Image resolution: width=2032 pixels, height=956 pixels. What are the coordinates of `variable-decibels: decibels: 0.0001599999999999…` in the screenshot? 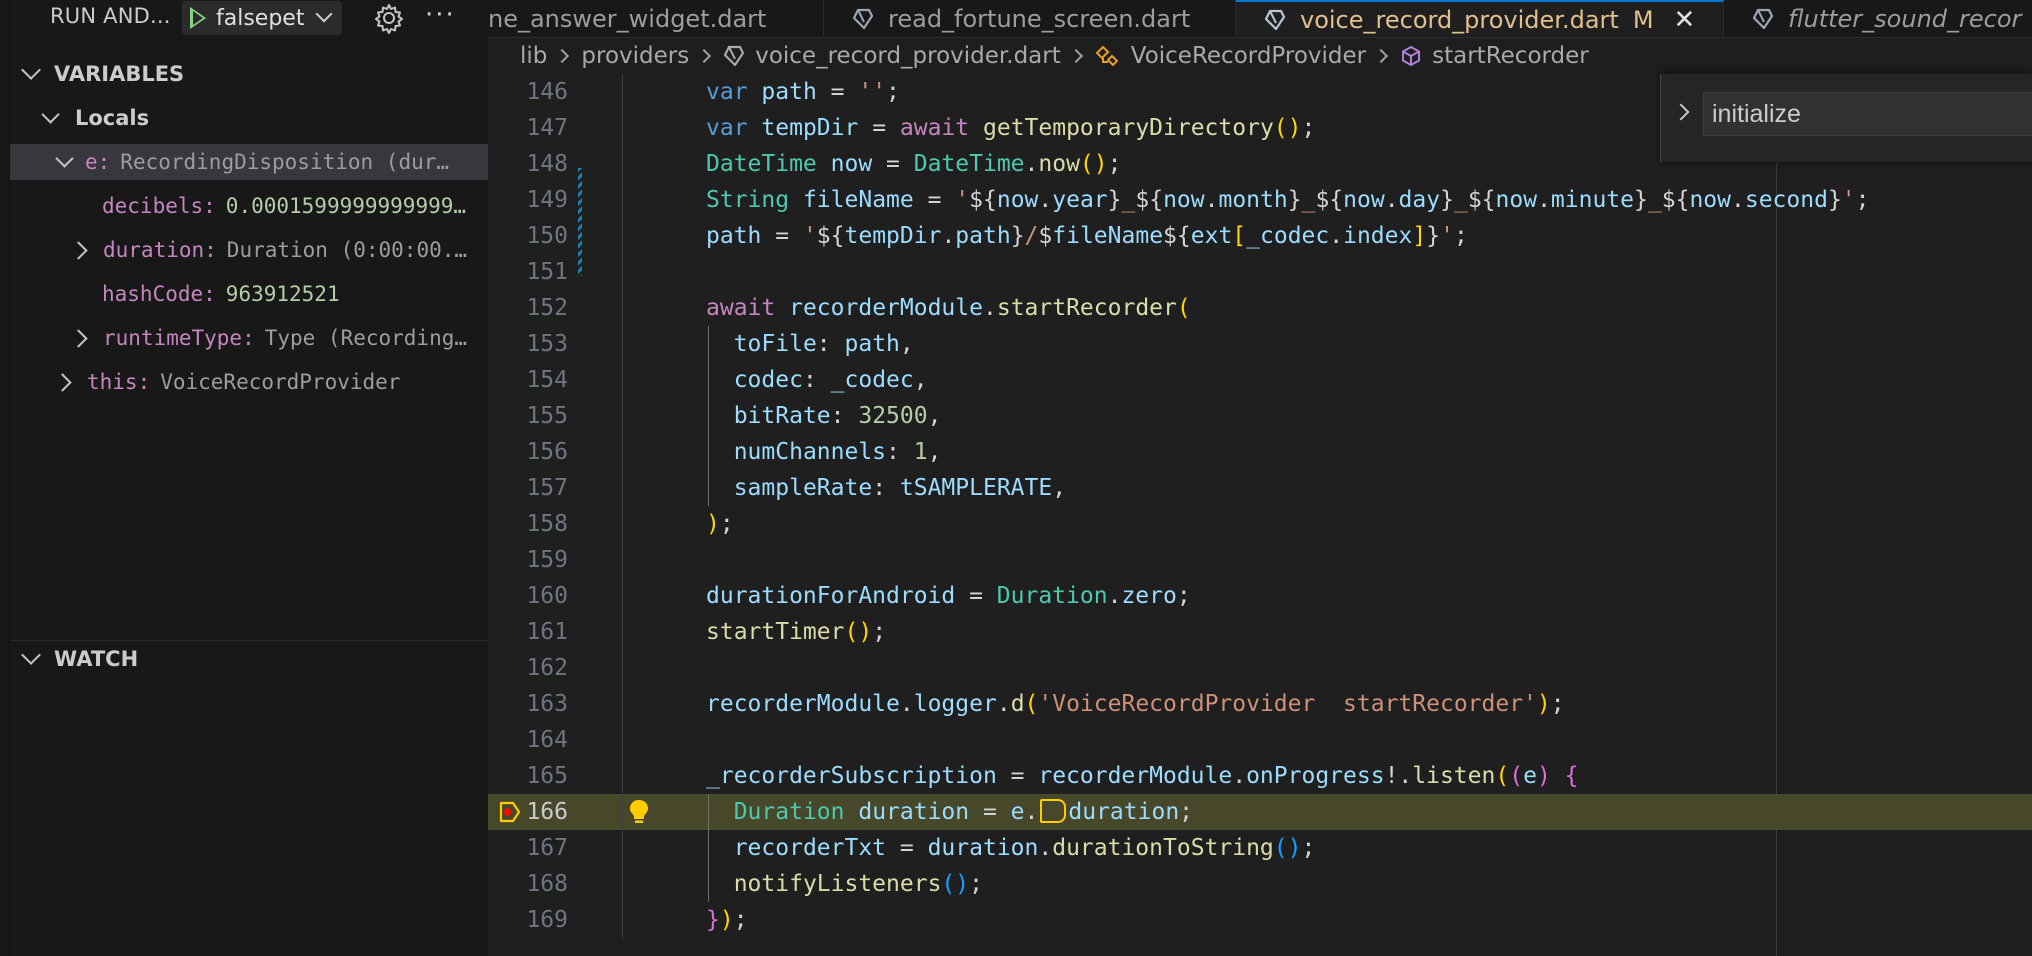 It's located at (249, 206).